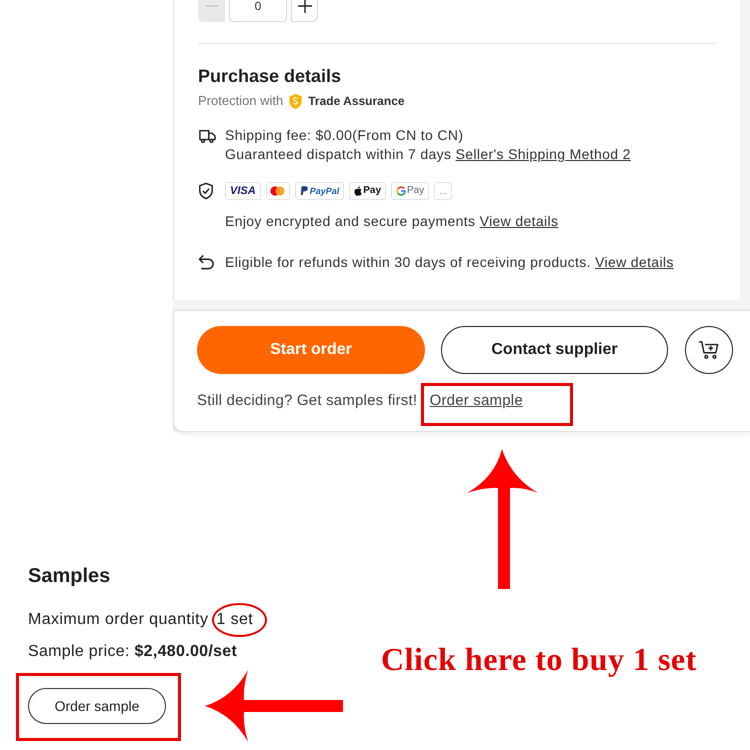 Image resolution: width=750 pixels, height=750 pixels. What do you see at coordinates (212, 6) in the screenshot?
I see `minus-icon` at bounding box center [212, 6].